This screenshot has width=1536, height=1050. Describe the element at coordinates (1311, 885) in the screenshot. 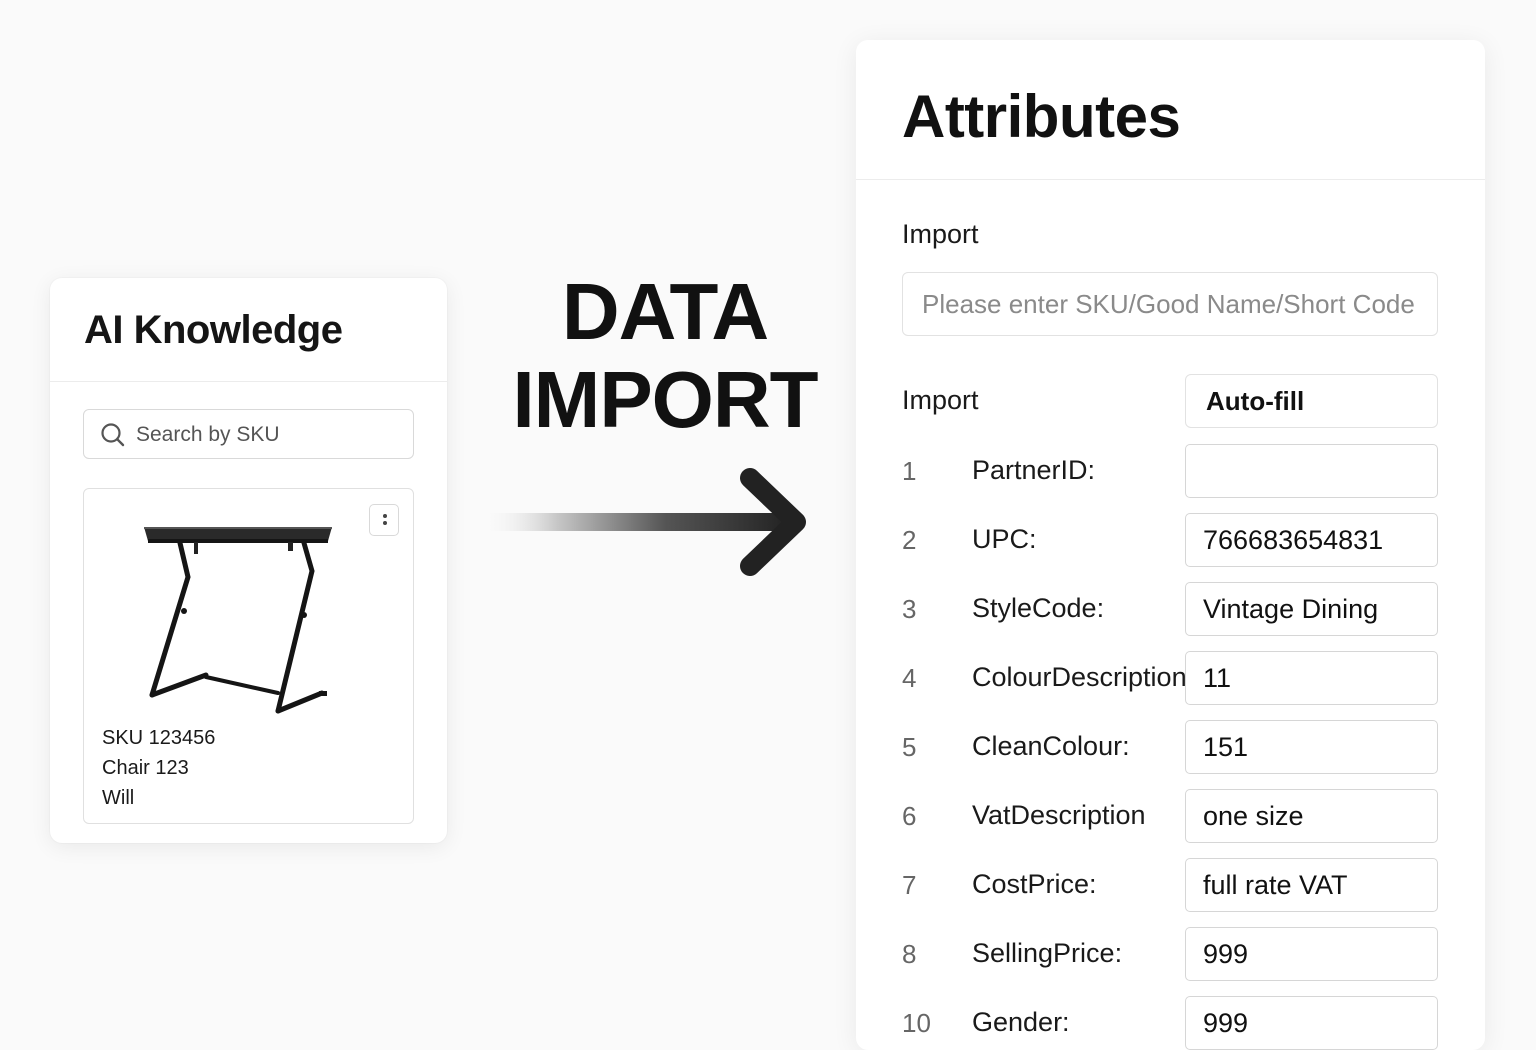

I see `attribute-value-field: full rate VAT` at that location.